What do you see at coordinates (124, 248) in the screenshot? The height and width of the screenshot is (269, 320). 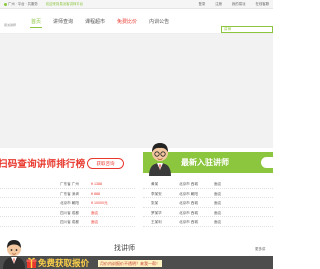 I see `find-lecturer-heading: 找讲师` at bounding box center [124, 248].